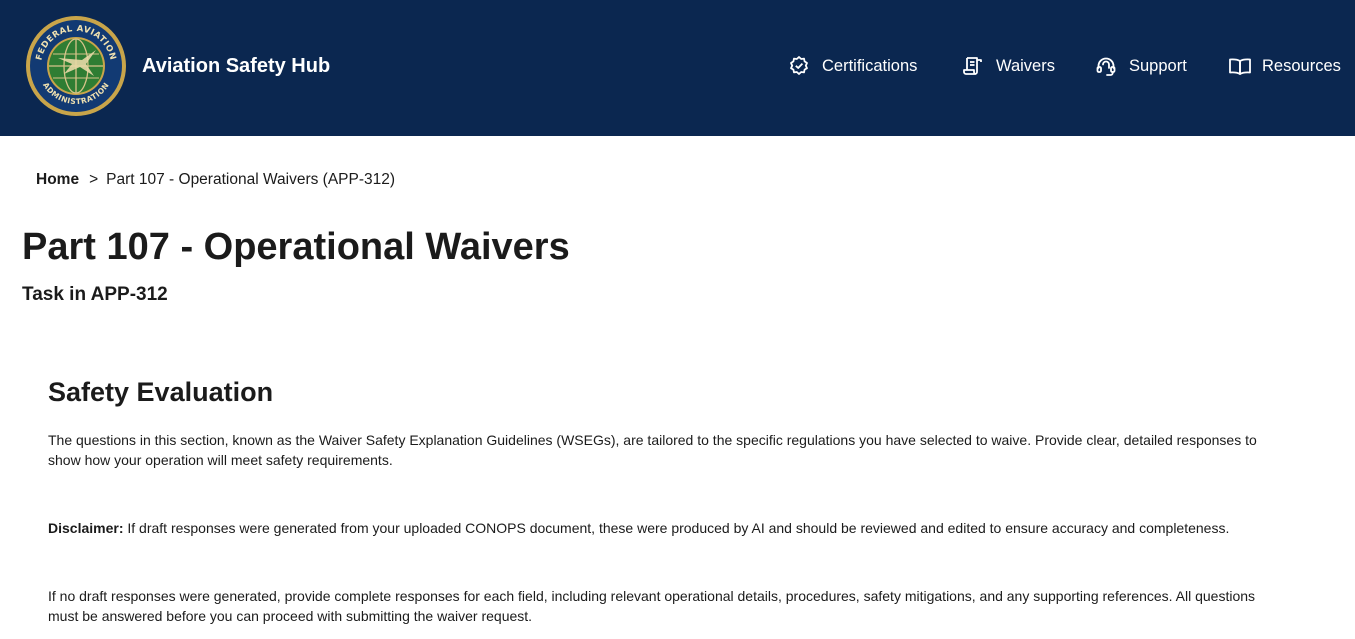 The image size is (1355, 639). Describe the element at coordinates (86, 528) in the screenshot. I see `disclaimer-label: Disclaimer:` at that location.